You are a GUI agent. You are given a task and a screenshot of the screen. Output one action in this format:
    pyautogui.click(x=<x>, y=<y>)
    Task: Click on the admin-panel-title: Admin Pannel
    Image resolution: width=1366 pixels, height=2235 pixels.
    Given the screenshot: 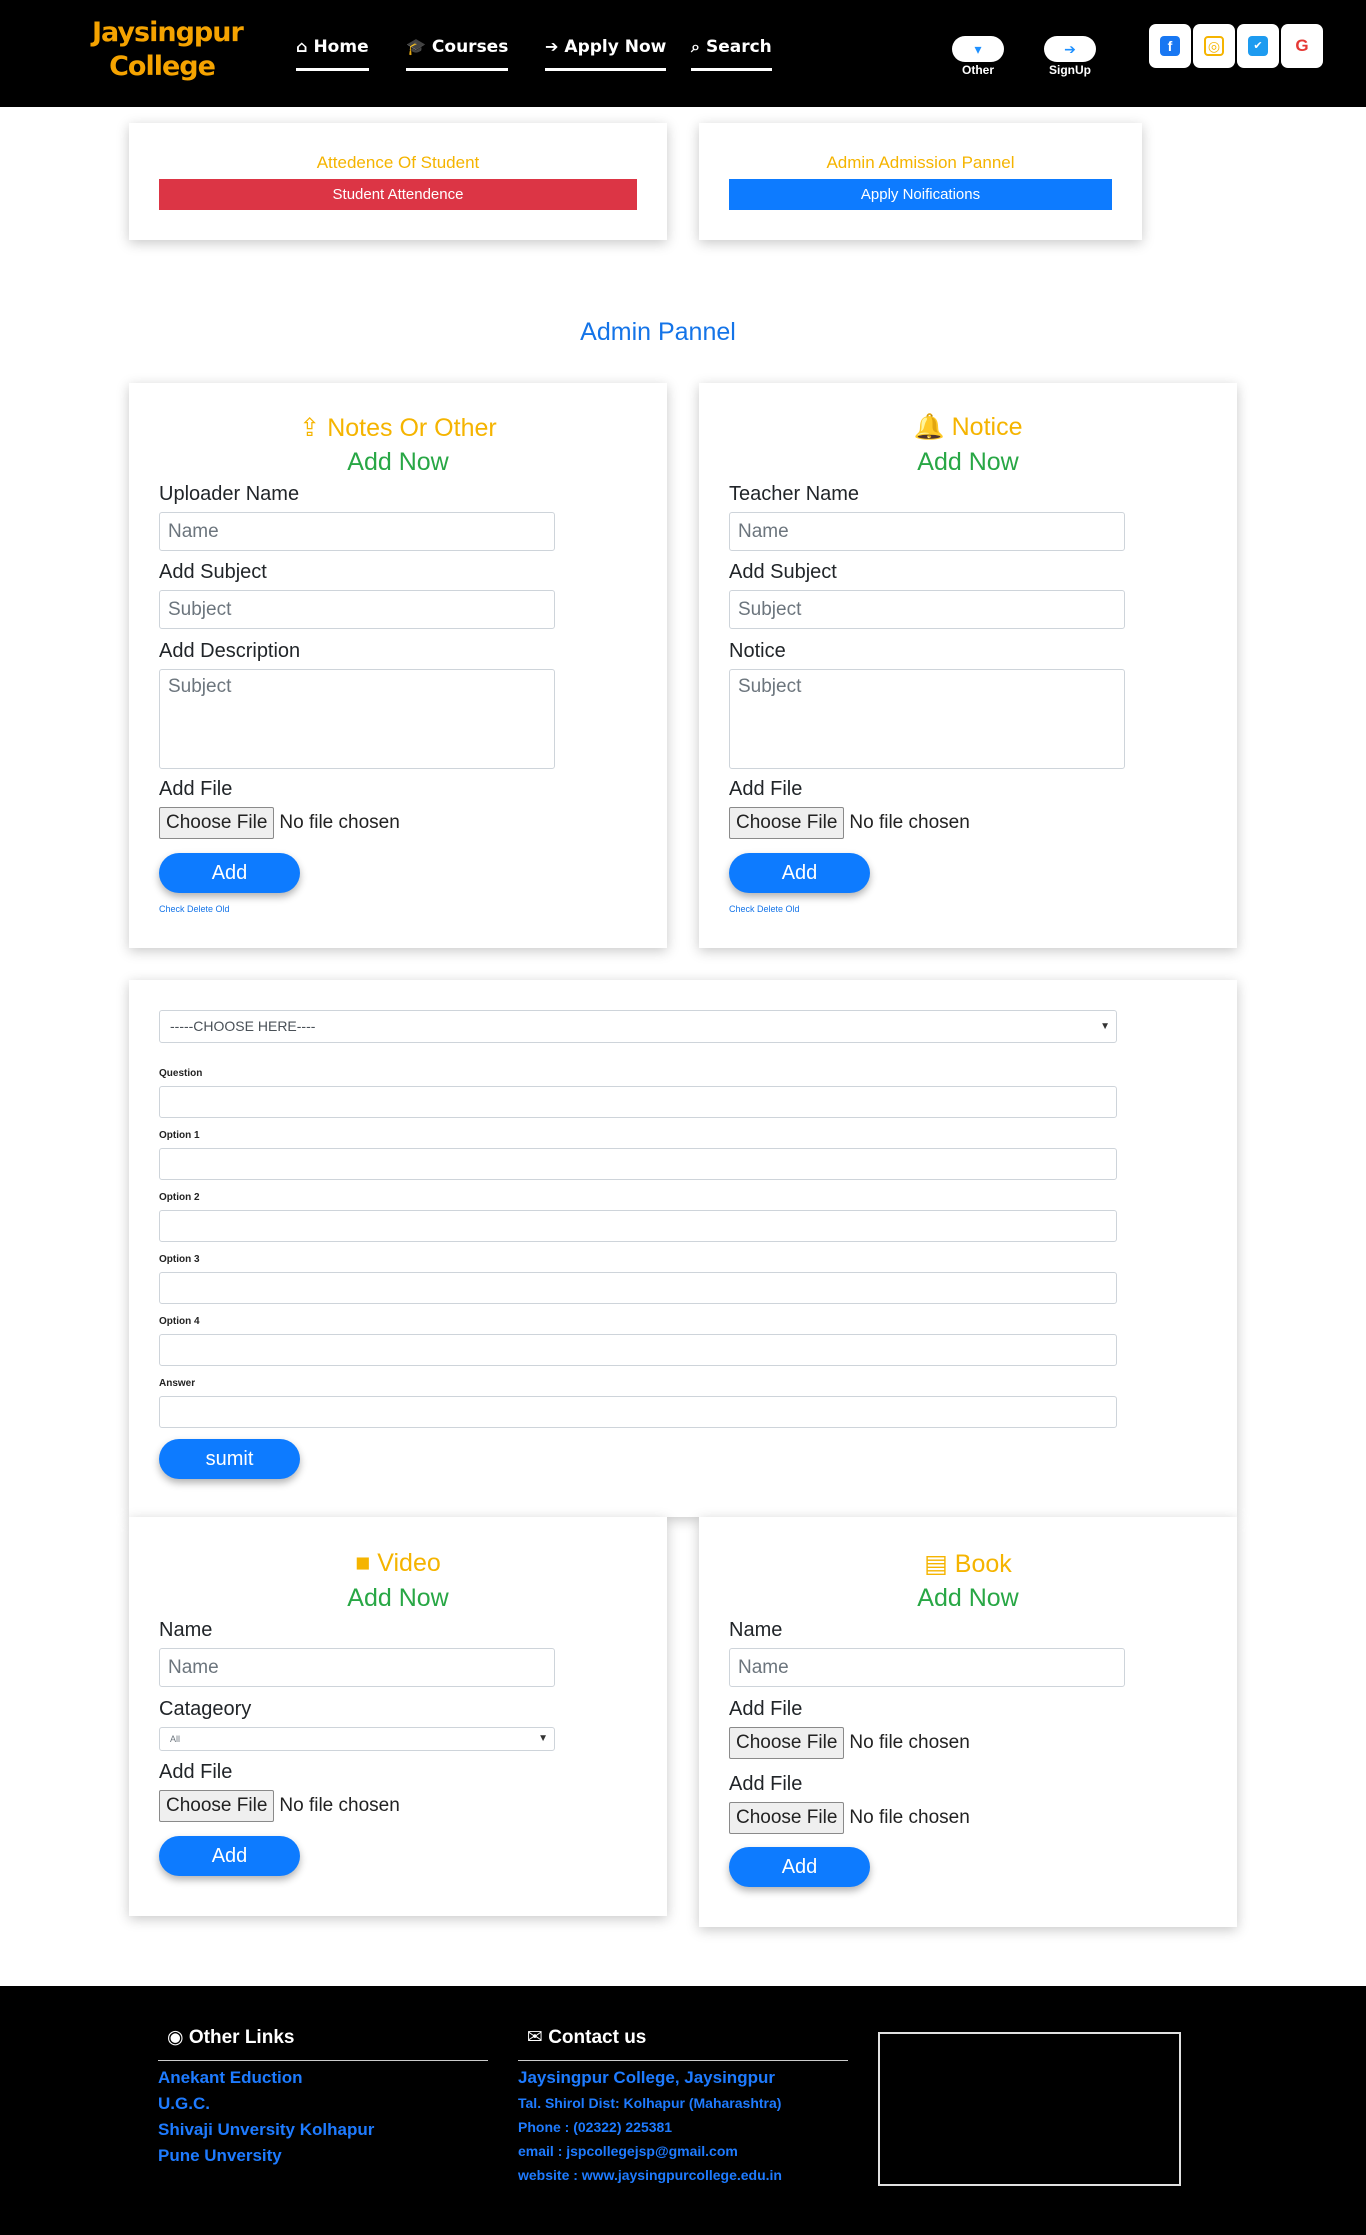 What is the action you would take?
    pyautogui.click(x=658, y=332)
    